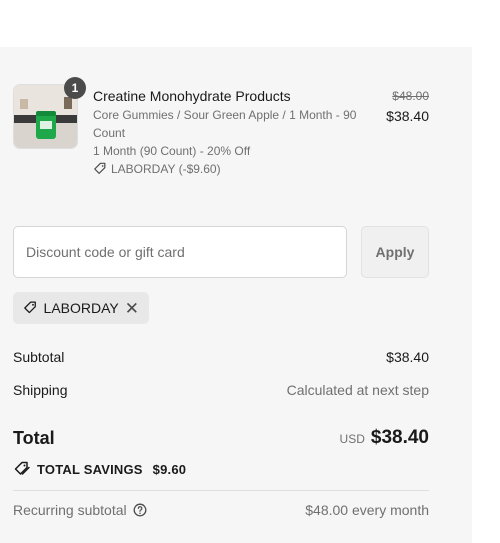  Describe the element at coordinates (90, 469) in the screenshot. I see `savings-label: TOTAL SAVINGS` at that location.